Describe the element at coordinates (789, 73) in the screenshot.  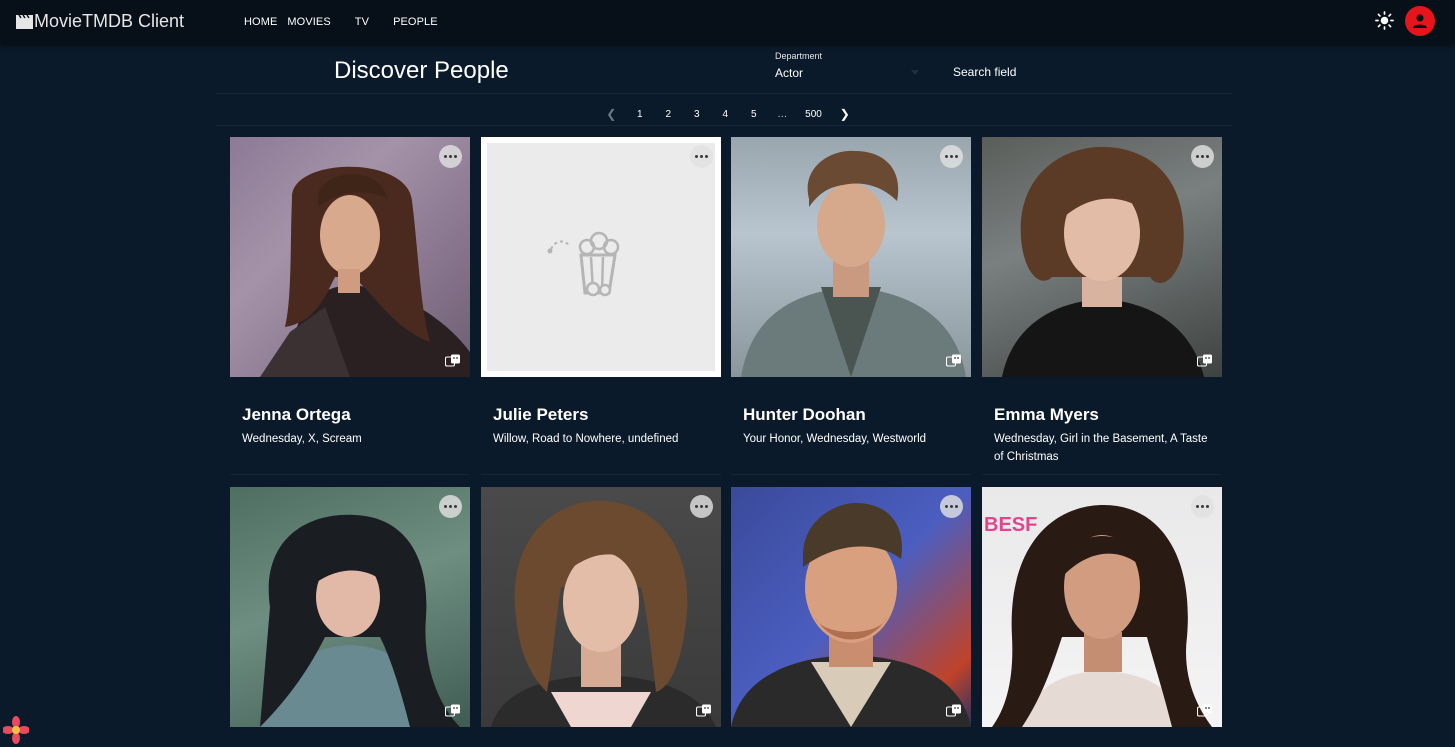
I see `department-value: Actor` at that location.